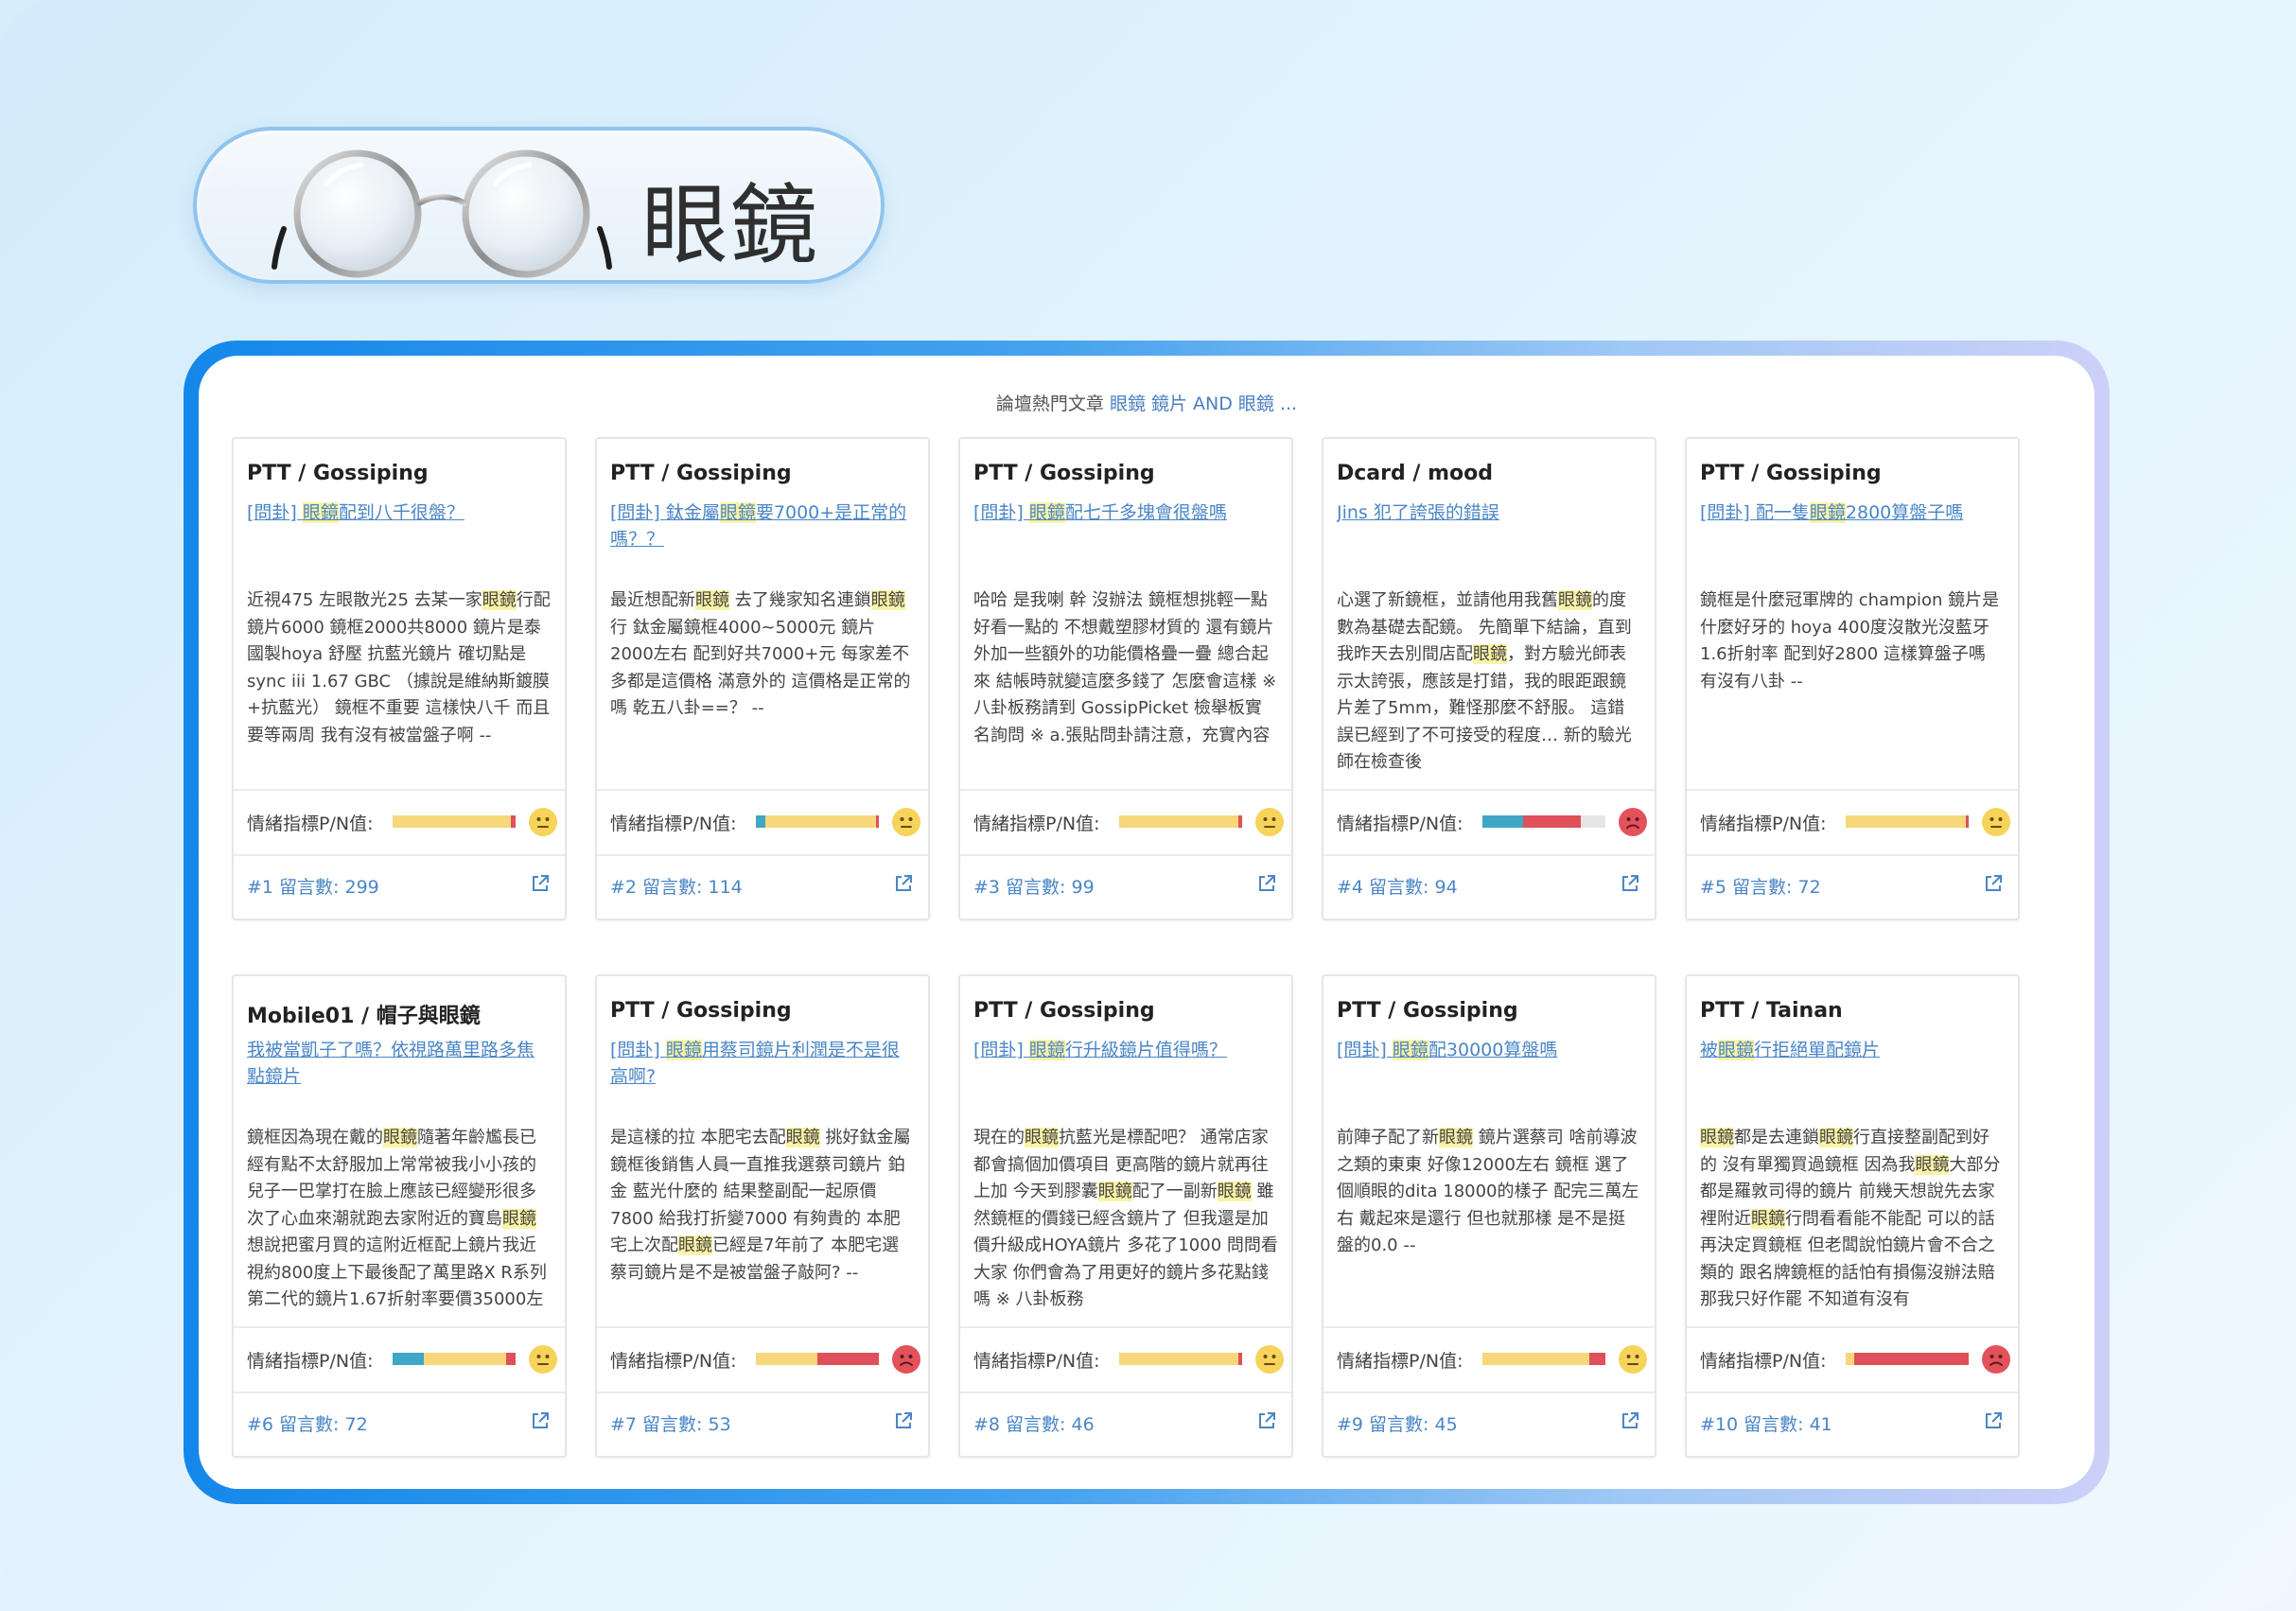 The height and width of the screenshot is (1611, 2296). What do you see at coordinates (1853, 512) in the screenshot?
I see `article-title-link: [問卦] 配一隻眼鏡2800算盤子嗎` at bounding box center [1853, 512].